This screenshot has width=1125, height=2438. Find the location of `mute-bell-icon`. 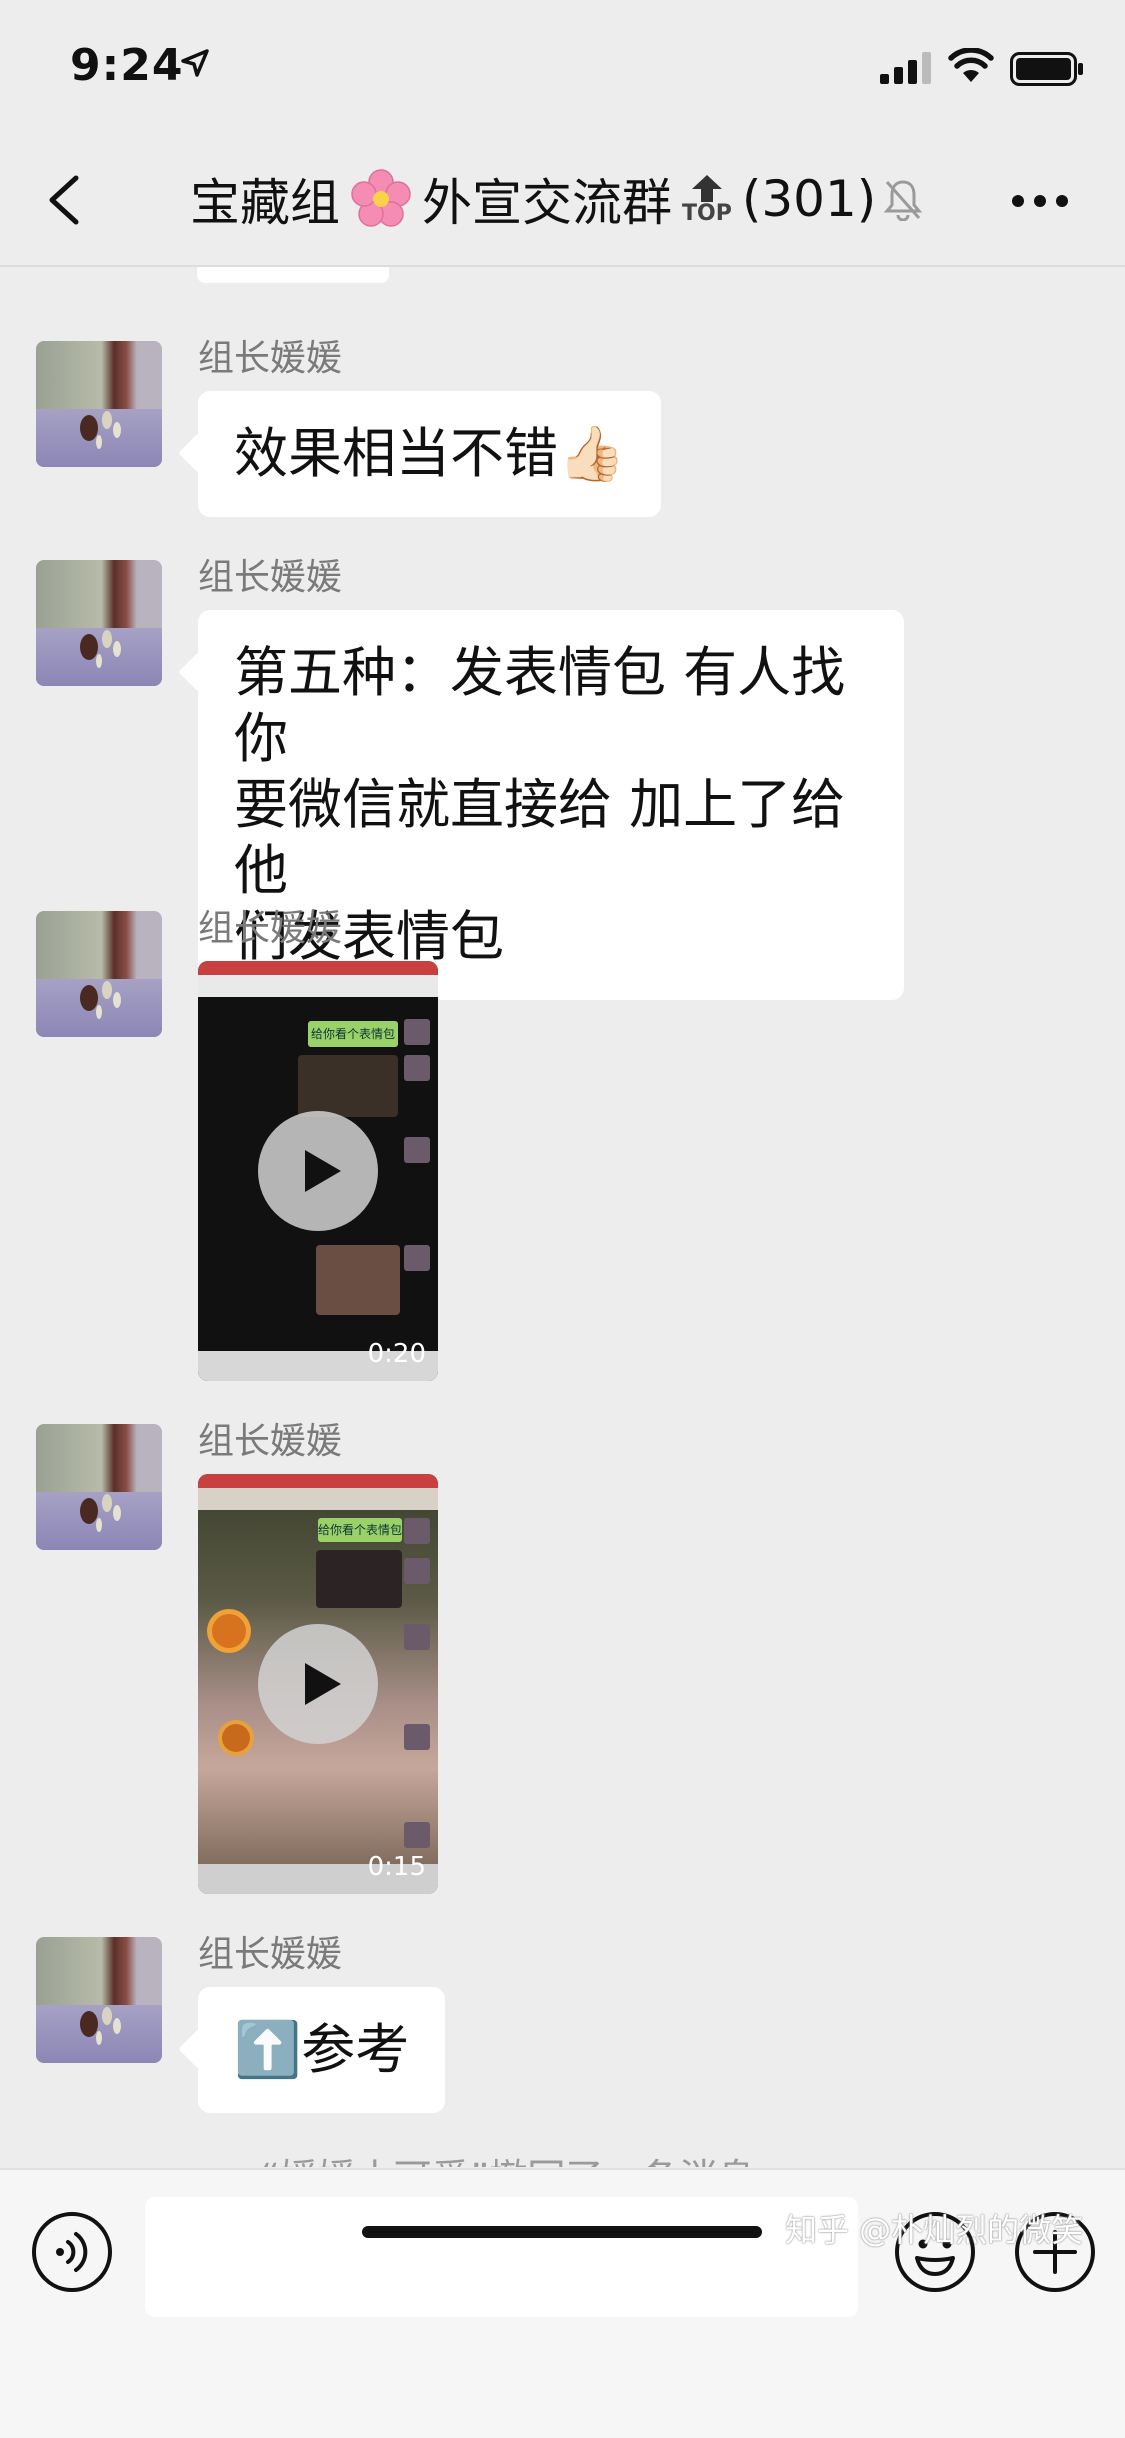

mute-bell-icon is located at coordinates (903, 200).